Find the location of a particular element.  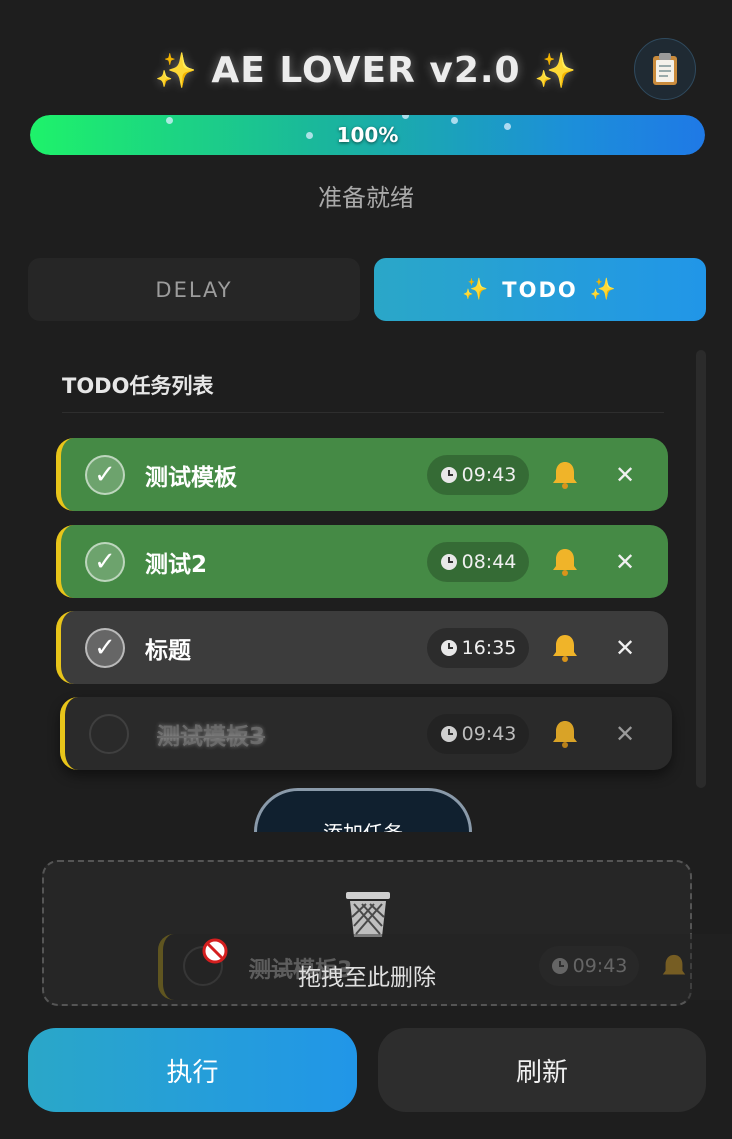

tab-delay: DELAY is located at coordinates (194, 289).